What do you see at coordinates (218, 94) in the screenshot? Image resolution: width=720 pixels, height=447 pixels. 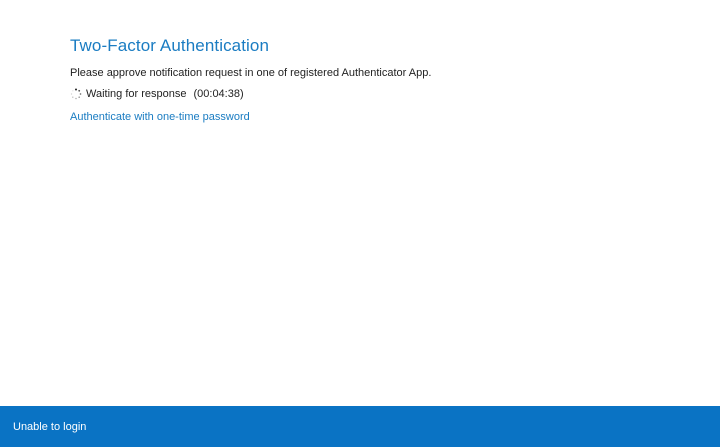 I see `countdown-timer: (00:04:38)` at bounding box center [218, 94].